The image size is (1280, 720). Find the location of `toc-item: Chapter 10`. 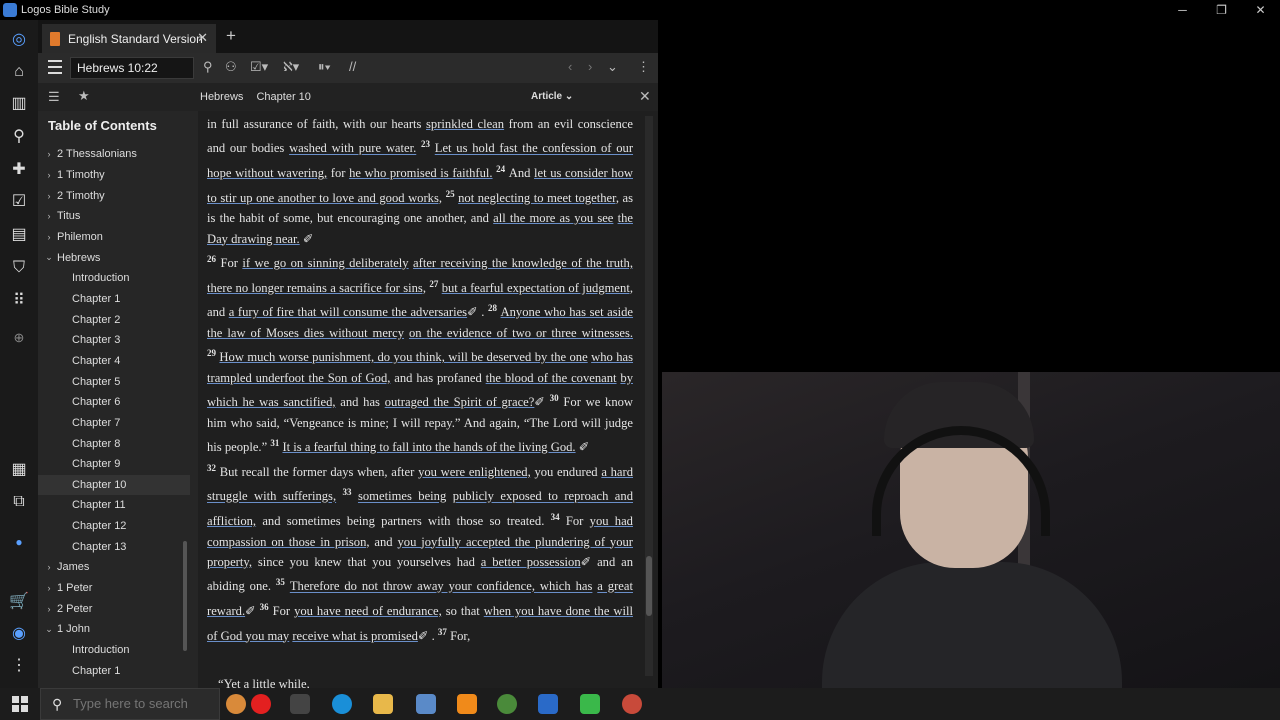

toc-item: Chapter 10 is located at coordinates (114, 485).